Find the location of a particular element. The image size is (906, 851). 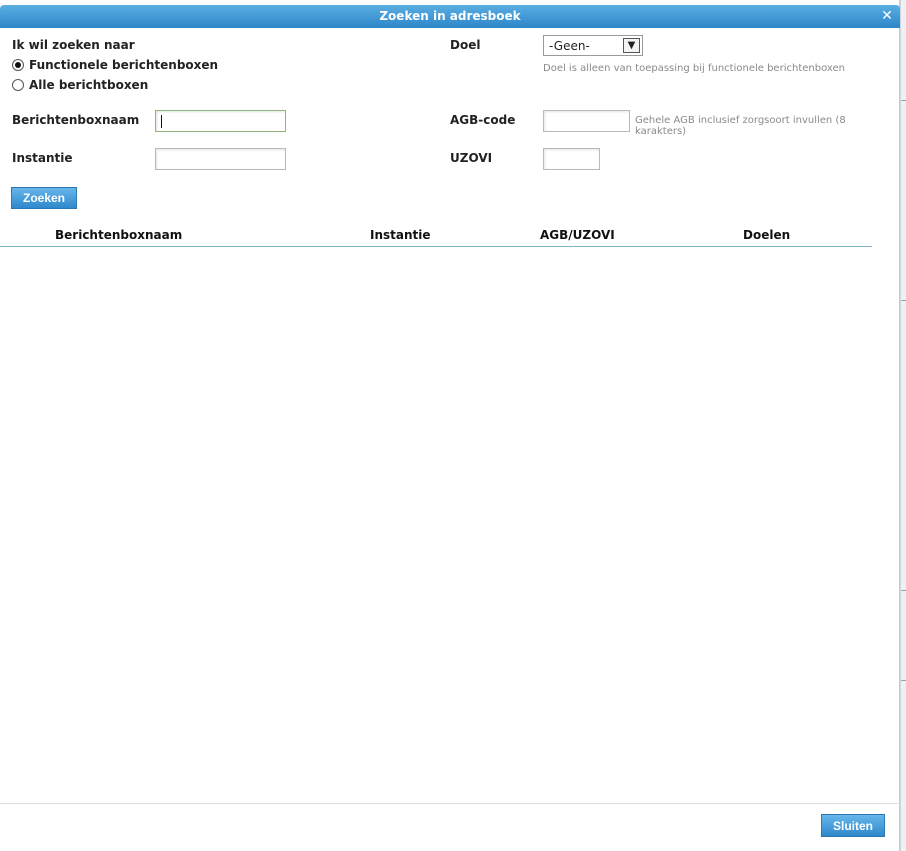

radio-label-functional: Functionele berichtenboxen is located at coordinates (124, 65).